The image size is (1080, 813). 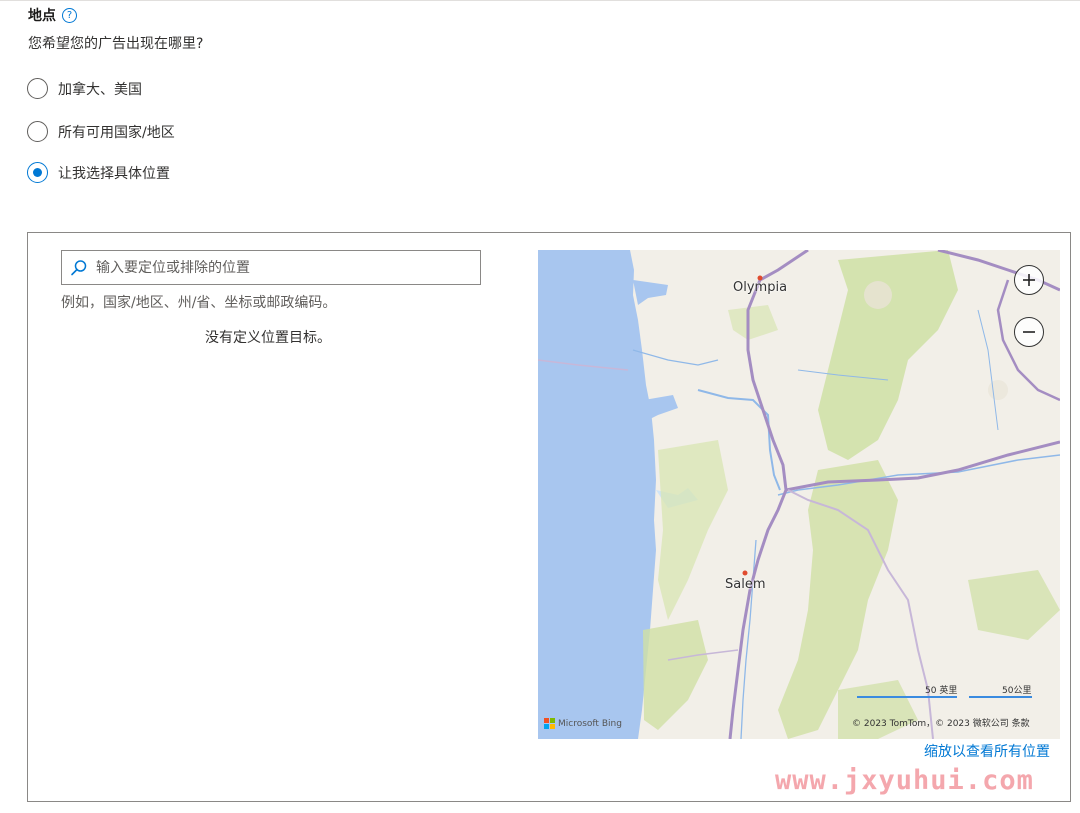 I want to click on map-copyright: © 2023 TomTom，© 2023 微软公司 条款, so click(x=941, y=722).